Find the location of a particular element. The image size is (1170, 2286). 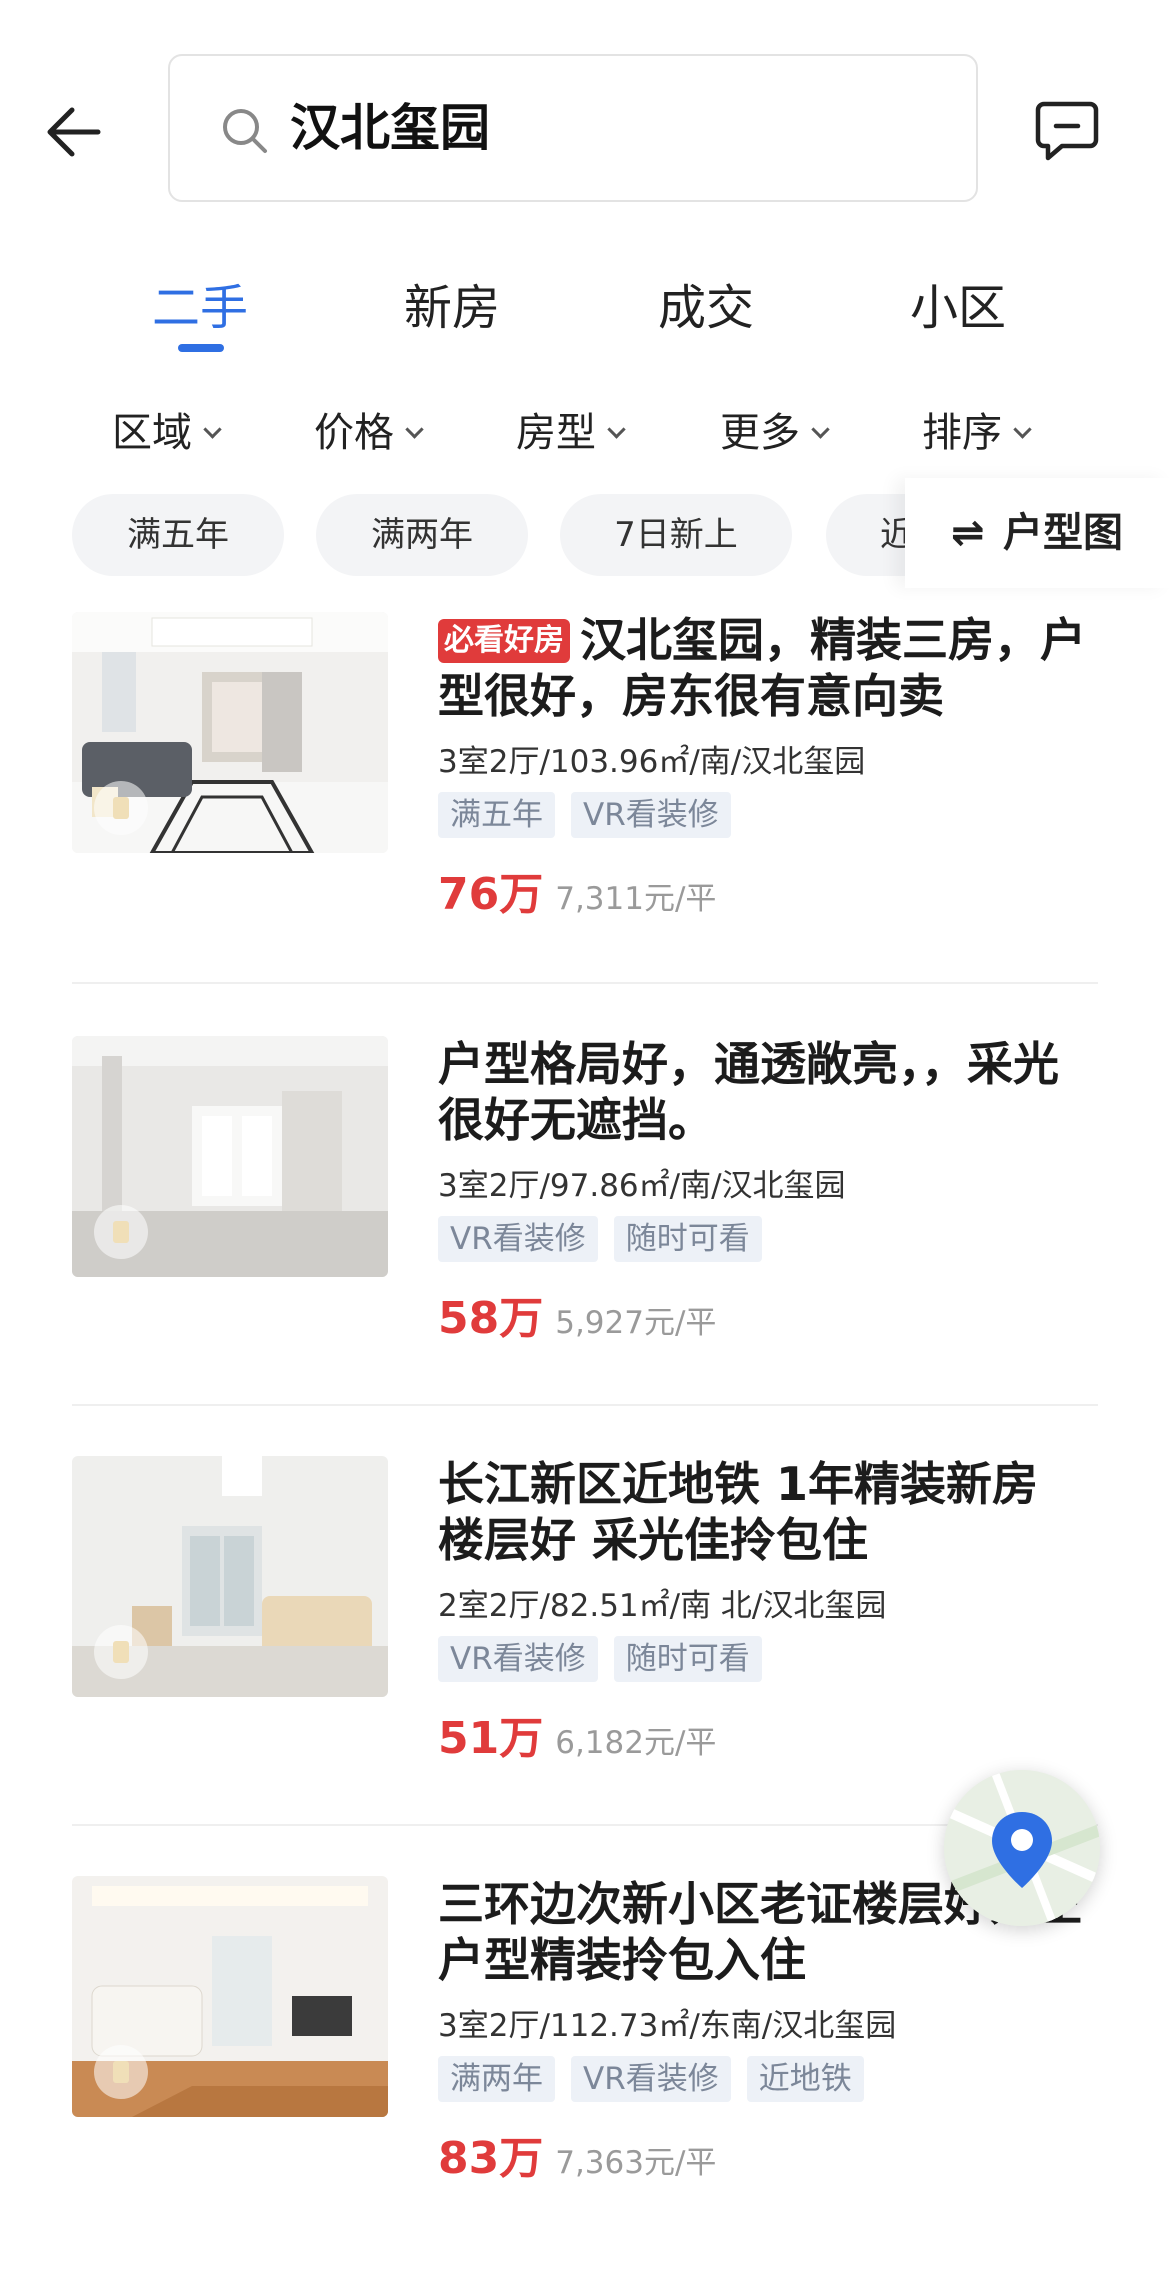

filter-label: 房型 is located at coordinates (556, 433).